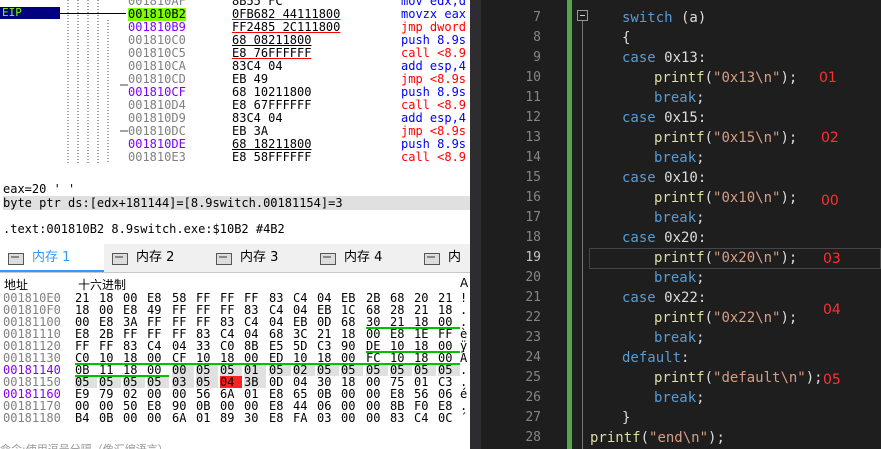 The height and width of the screenshot is (449, 881). I want to click on code-token: "0x22\n", so click(747, 318).